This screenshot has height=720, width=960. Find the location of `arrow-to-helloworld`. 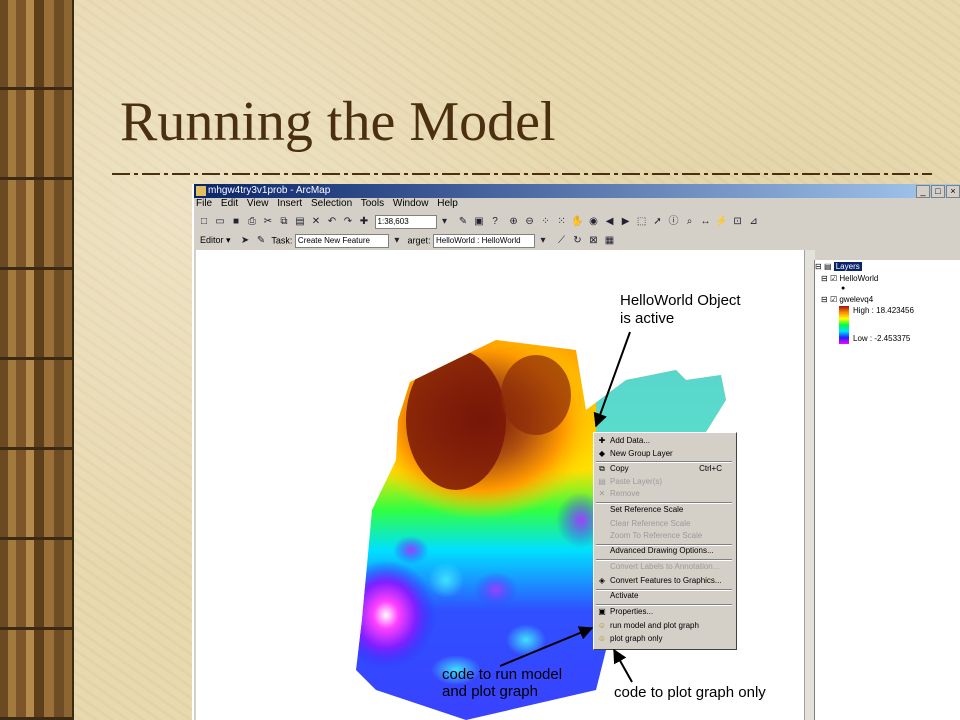

arrow-to-helloworld is located at coordinates (612, 379).